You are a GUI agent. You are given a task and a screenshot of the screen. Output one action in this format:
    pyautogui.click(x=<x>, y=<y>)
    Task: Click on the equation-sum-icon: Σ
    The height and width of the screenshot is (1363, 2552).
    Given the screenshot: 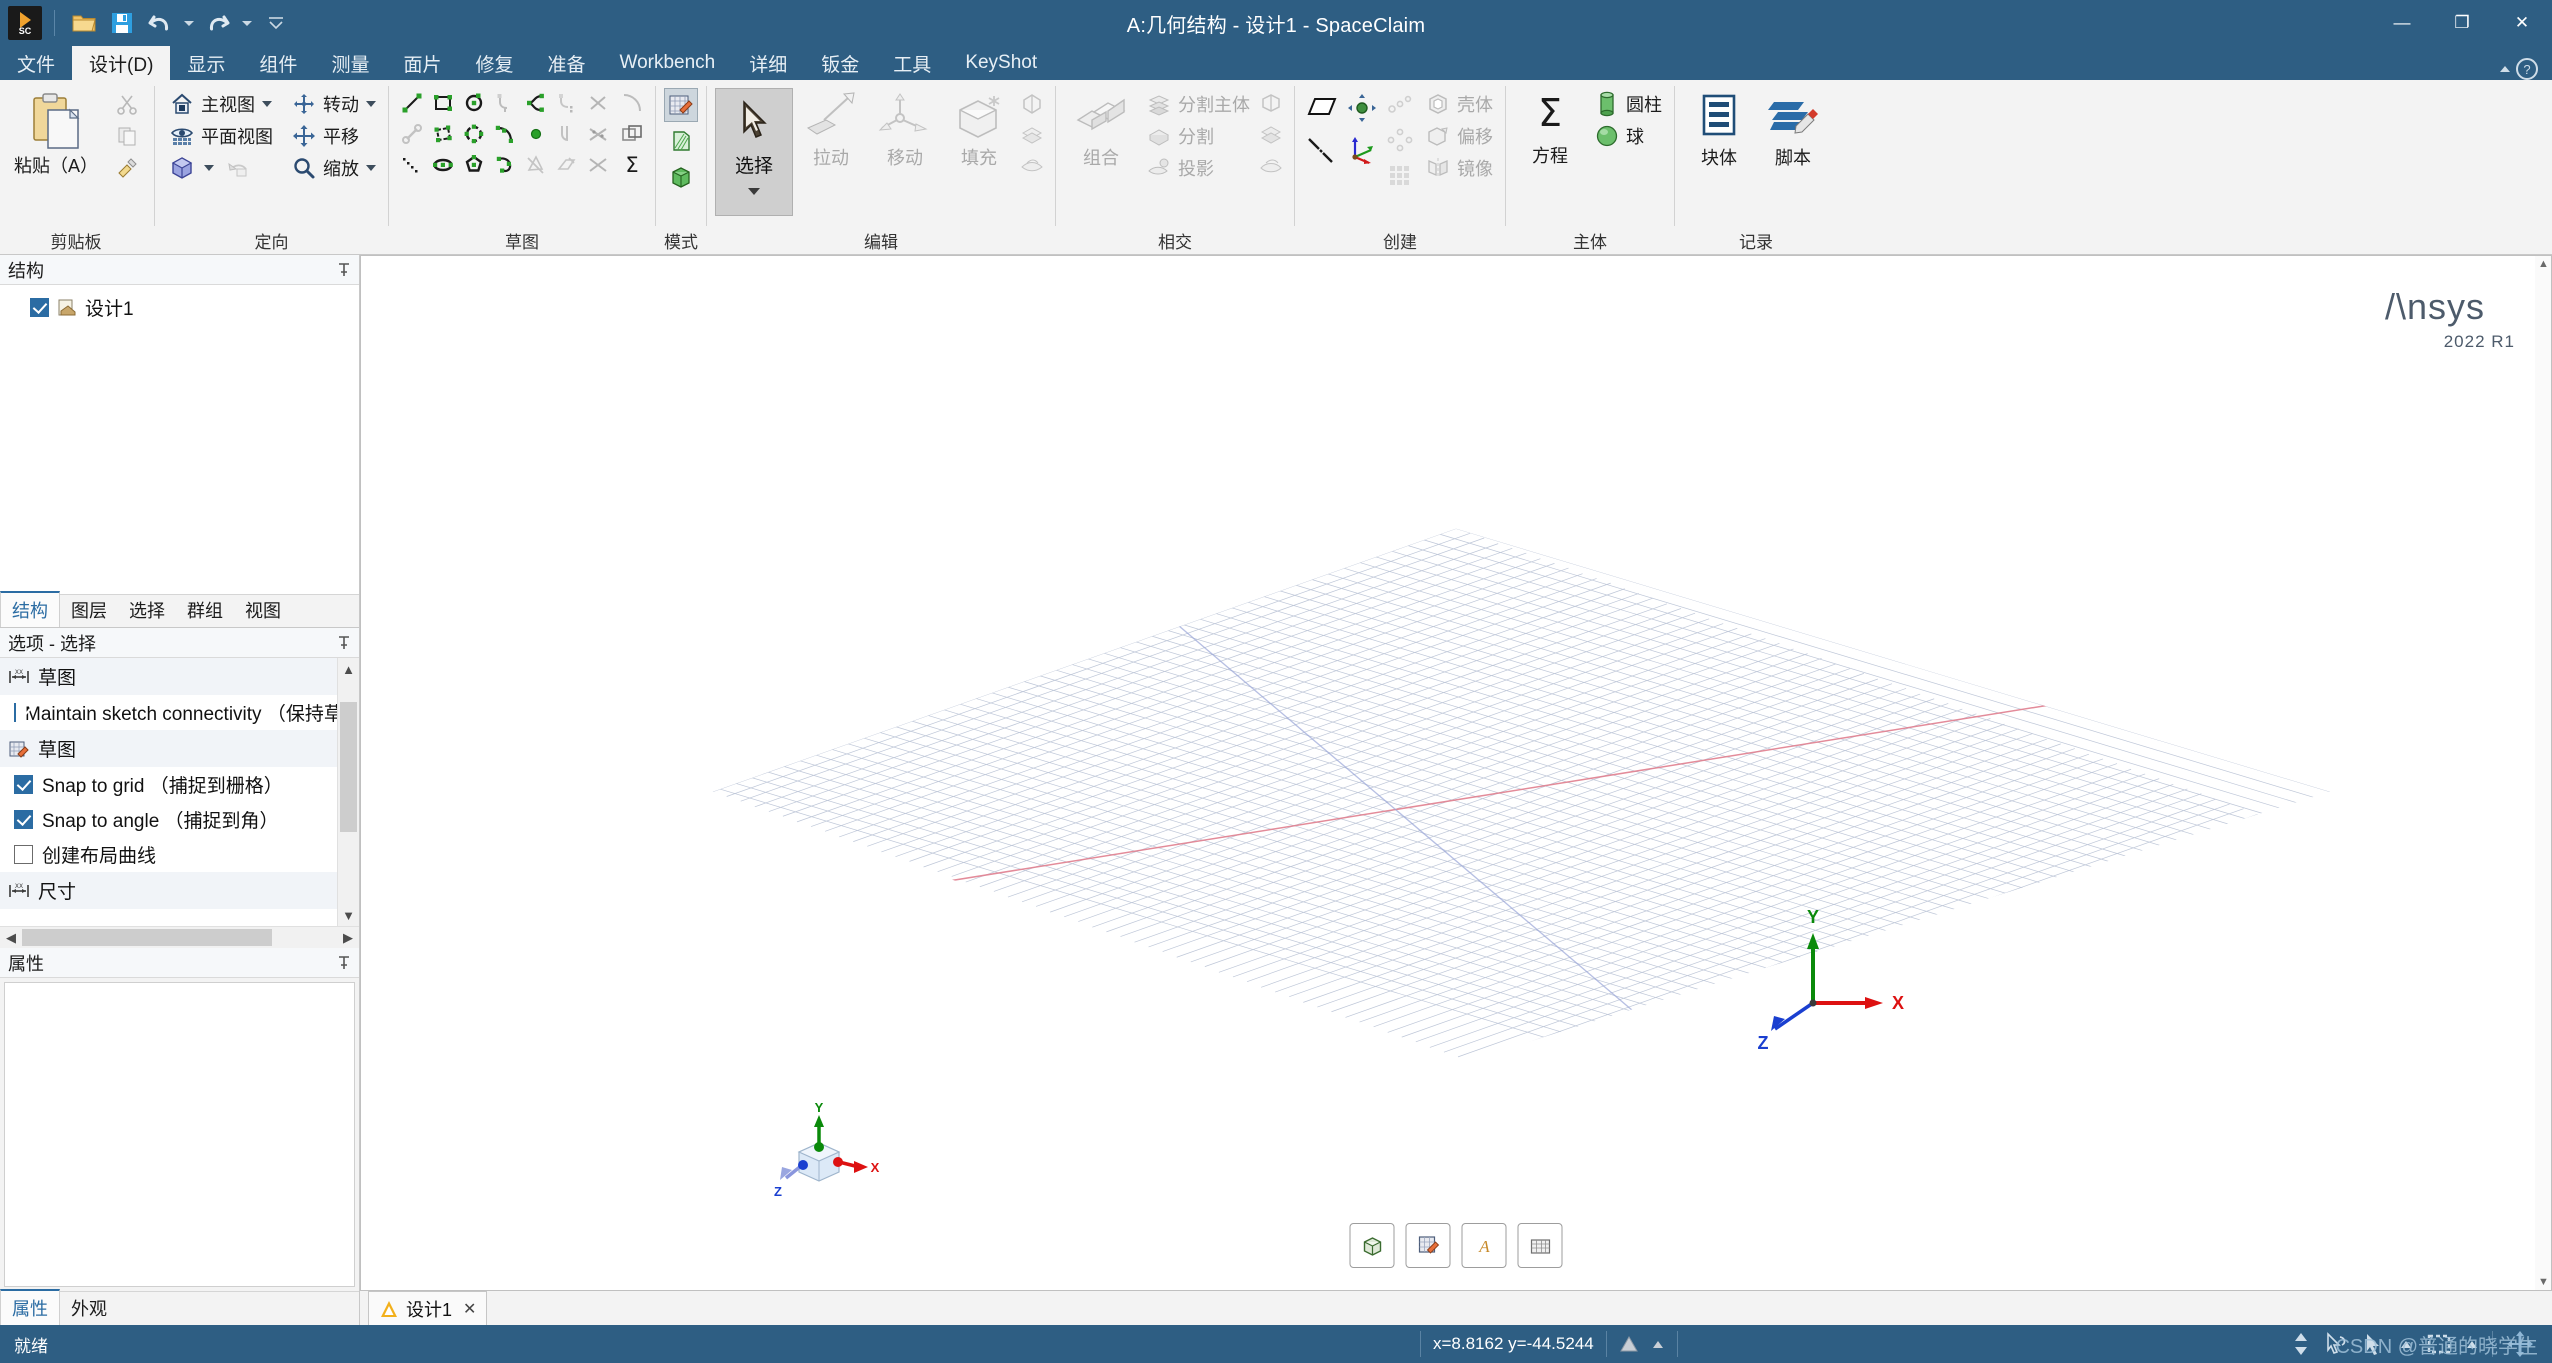 What is the action you would take?
    pyautogui.click(x=632, y=165)
    